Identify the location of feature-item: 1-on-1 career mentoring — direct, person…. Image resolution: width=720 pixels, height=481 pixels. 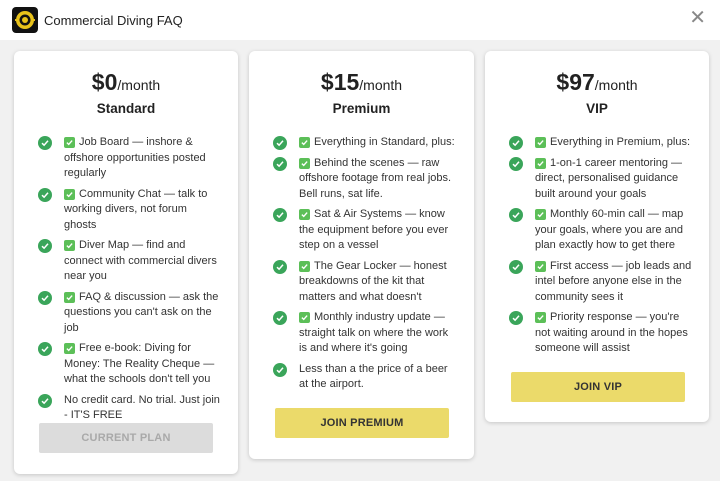
(601, 179).